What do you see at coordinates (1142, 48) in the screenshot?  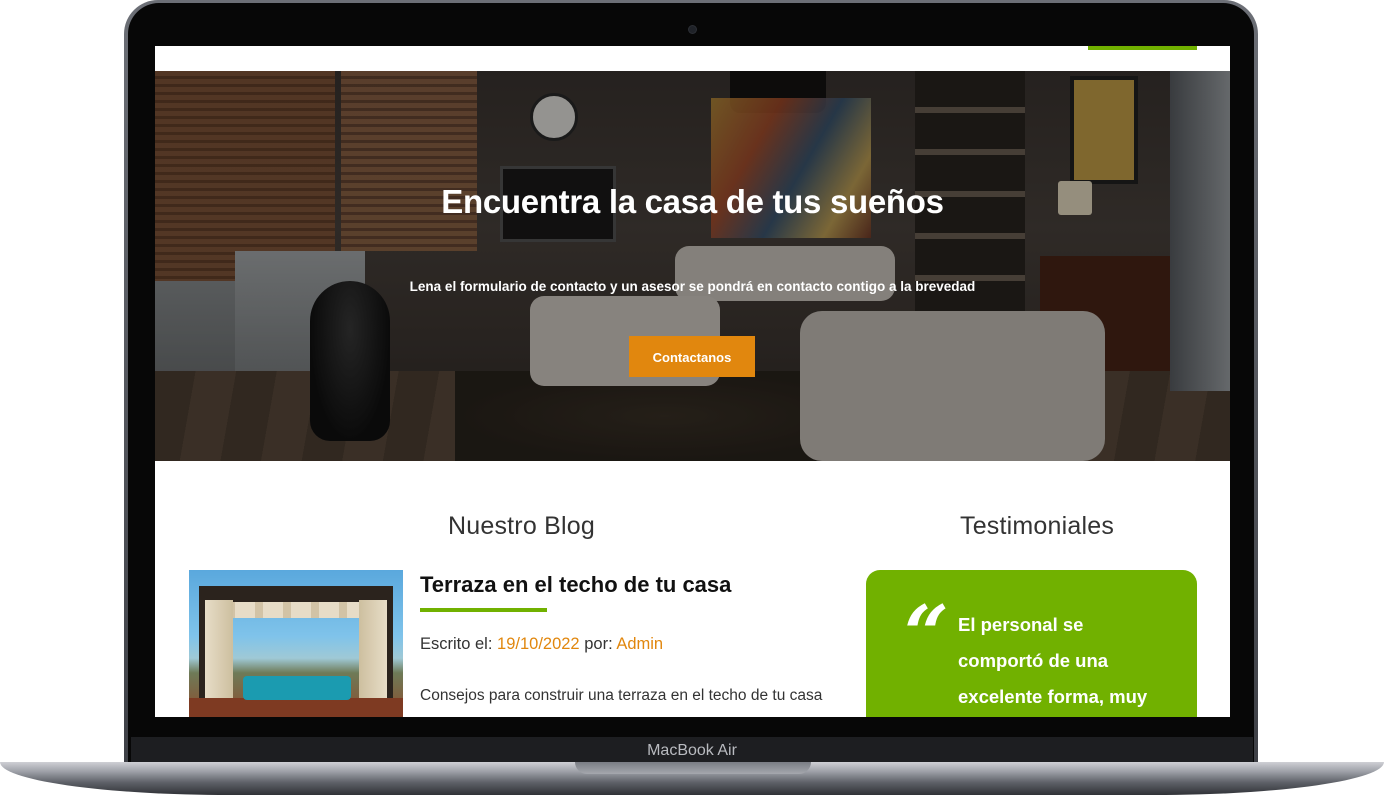 I see `nav-active-indicator` at bounding box center [1142, 48].